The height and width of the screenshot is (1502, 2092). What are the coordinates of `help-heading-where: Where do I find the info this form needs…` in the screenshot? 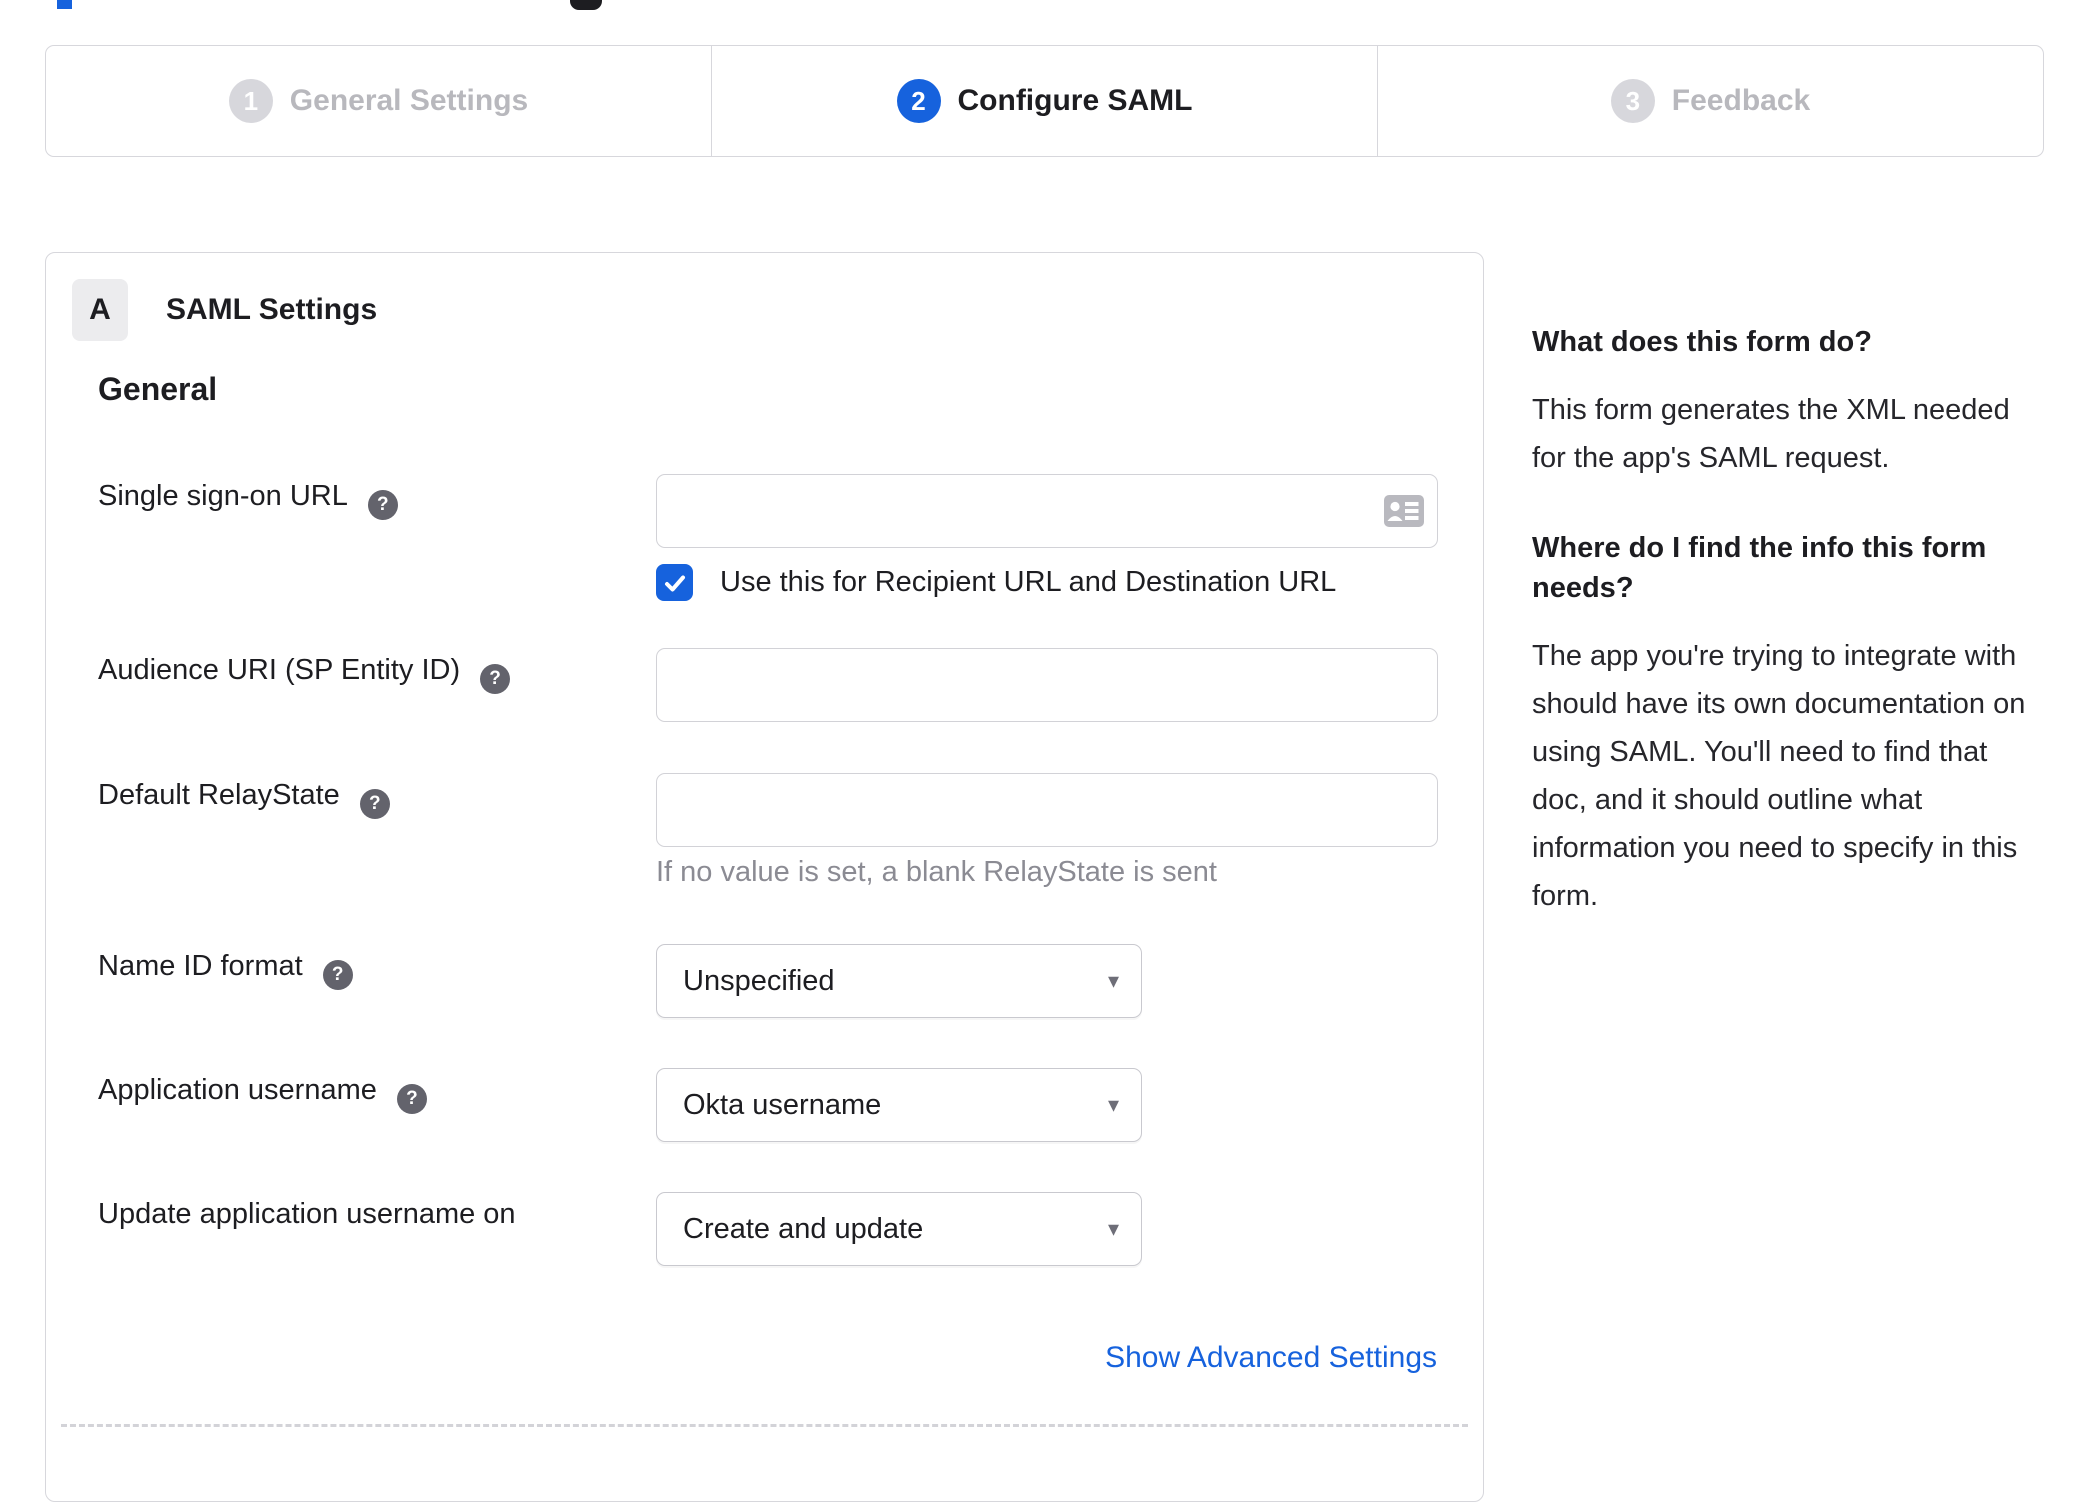 It's located at (1759, 568).